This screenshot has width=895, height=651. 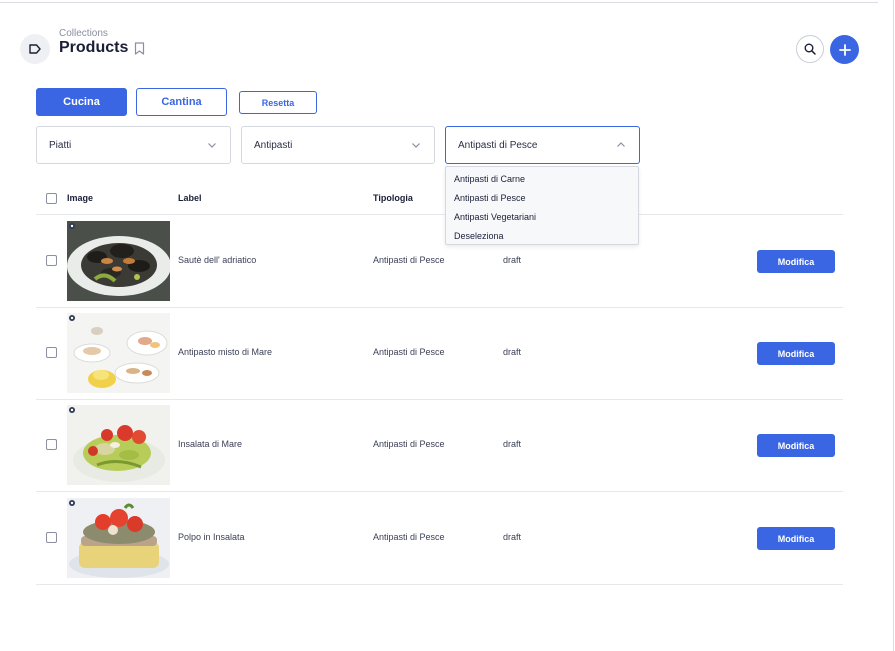 What do you see at coordinates (51, 198) in the screenshot?
I see `select-all-checkbox` at bounding box center [51, 198].